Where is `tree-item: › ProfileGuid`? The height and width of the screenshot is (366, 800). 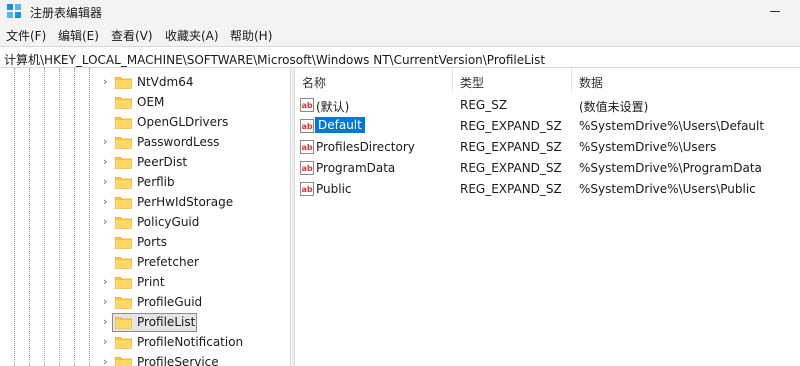 tree-item: › ProfileGuid is located at coordinates (145, 302).